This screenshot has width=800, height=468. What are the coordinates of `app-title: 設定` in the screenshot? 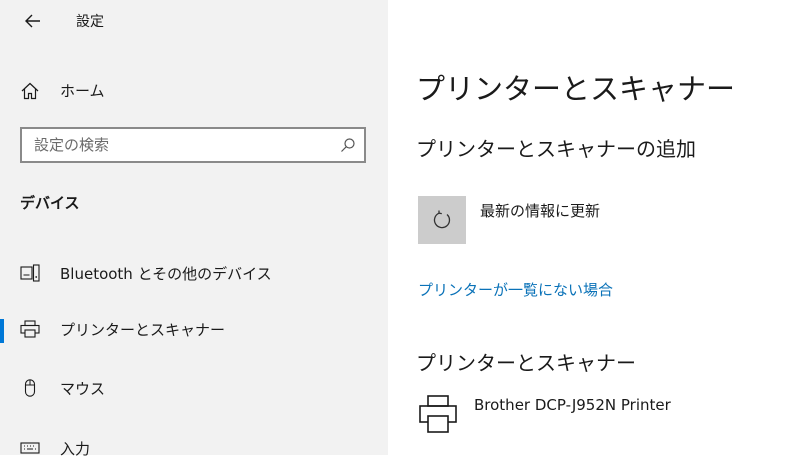 It's located at (90, 22).